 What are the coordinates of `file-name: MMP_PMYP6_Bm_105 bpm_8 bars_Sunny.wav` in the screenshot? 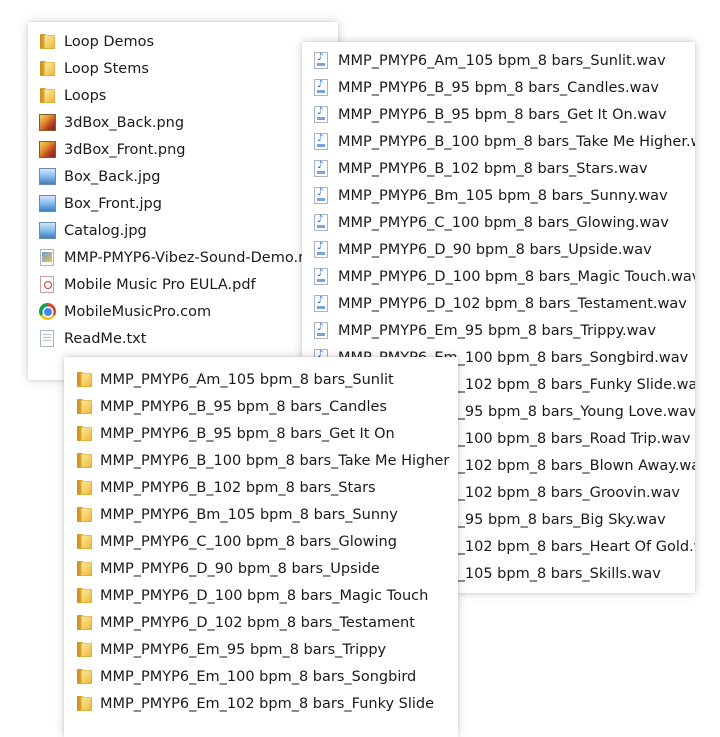 It's located at (503, 195).